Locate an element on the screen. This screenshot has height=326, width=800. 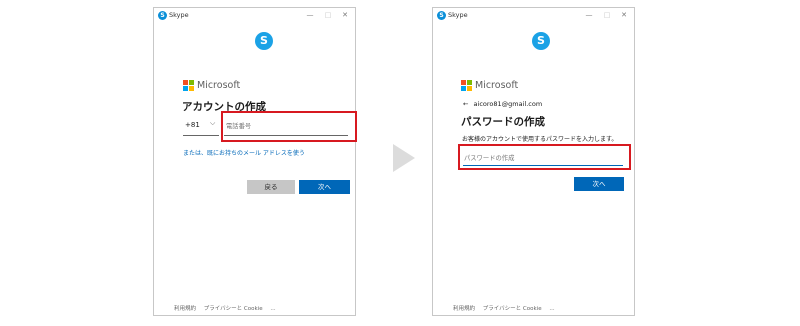
back-arrow-icon: ← is located at coordinates (465, 104).